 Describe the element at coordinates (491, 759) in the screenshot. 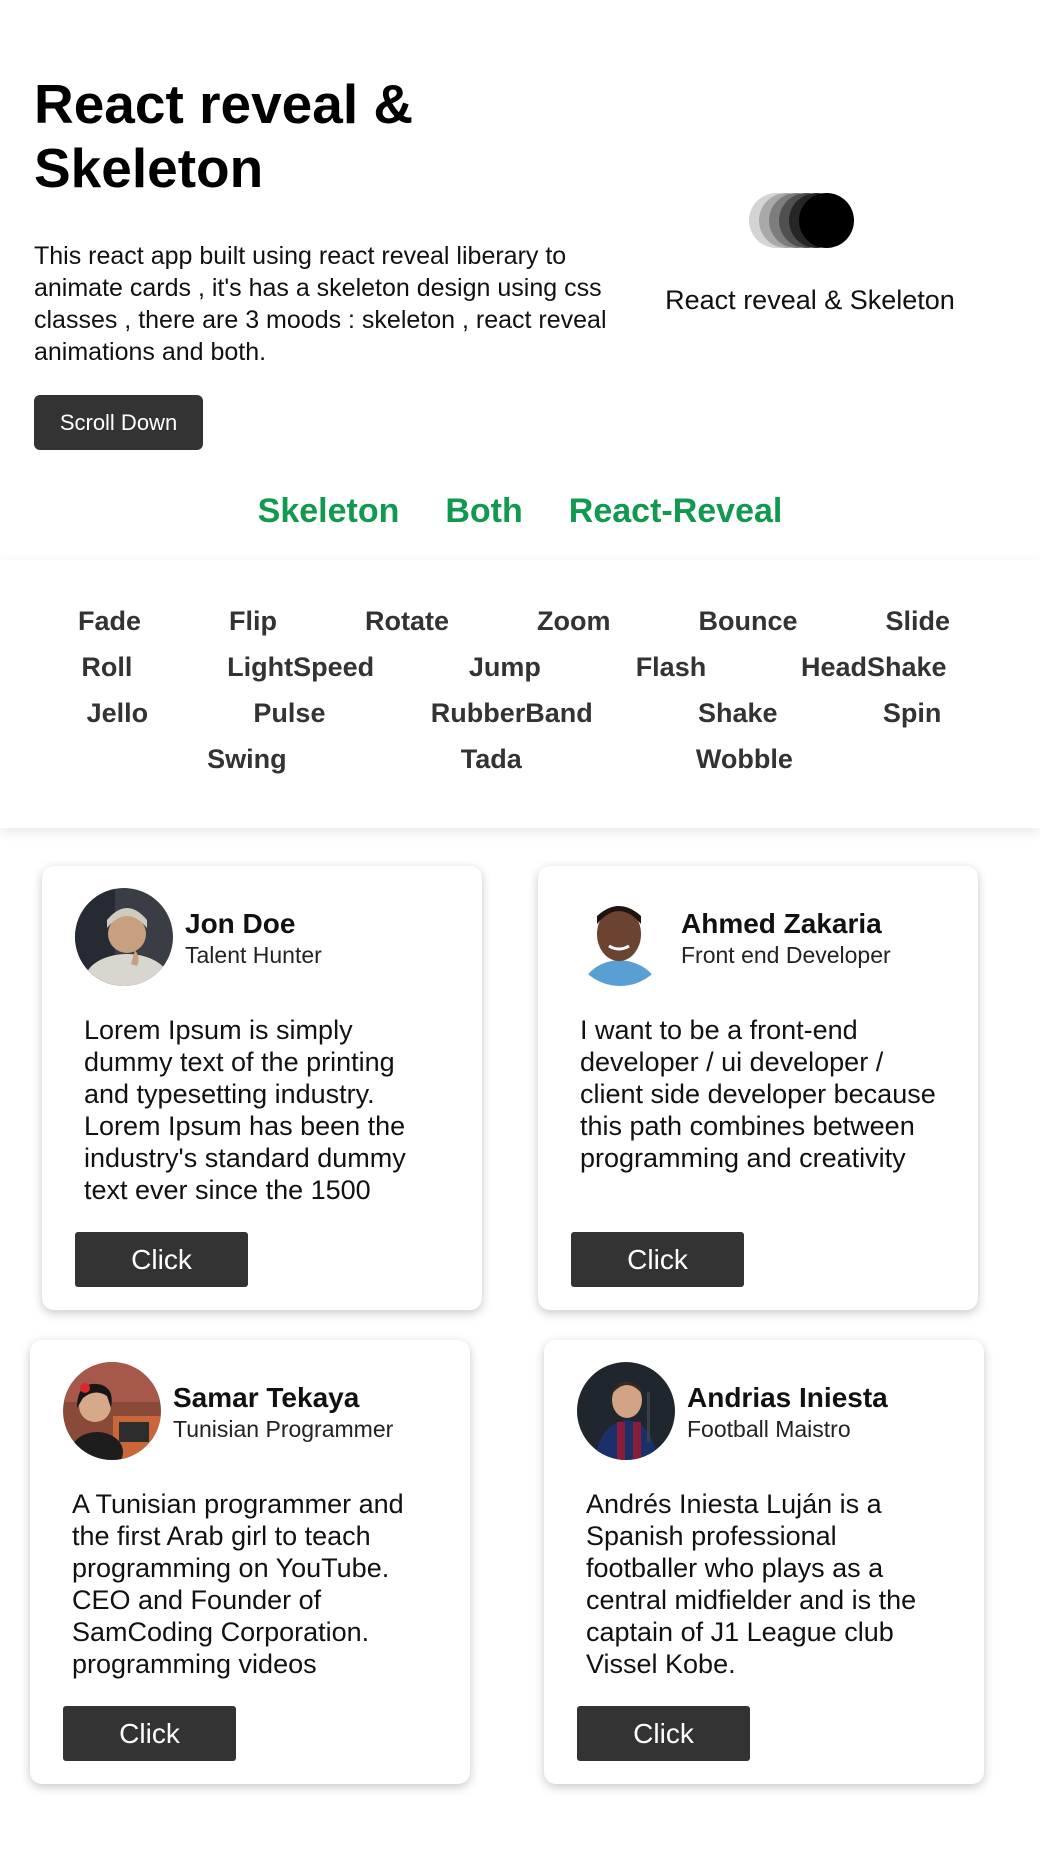

I see `animation-tada: Tada` at that location.